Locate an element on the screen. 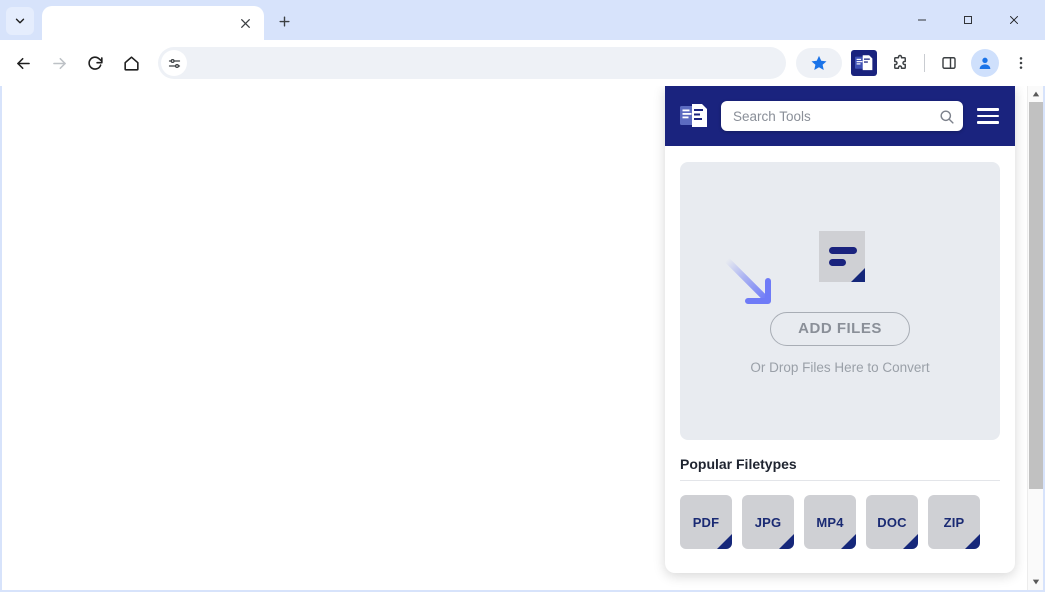 This screenshot has height=592, width=1045. filetype-card-pdf: PDF is located at coordinates (706, 522).